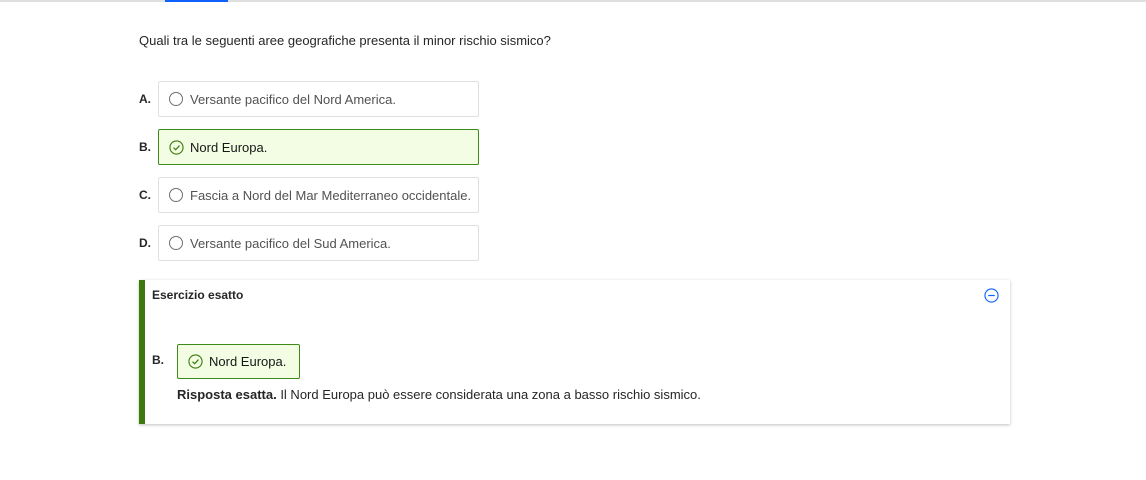 This screenshot has height=480, width=1146. Describe the element at coordinates (991, 295) in the screenshot. I see `minus-circle-icon` at that location.